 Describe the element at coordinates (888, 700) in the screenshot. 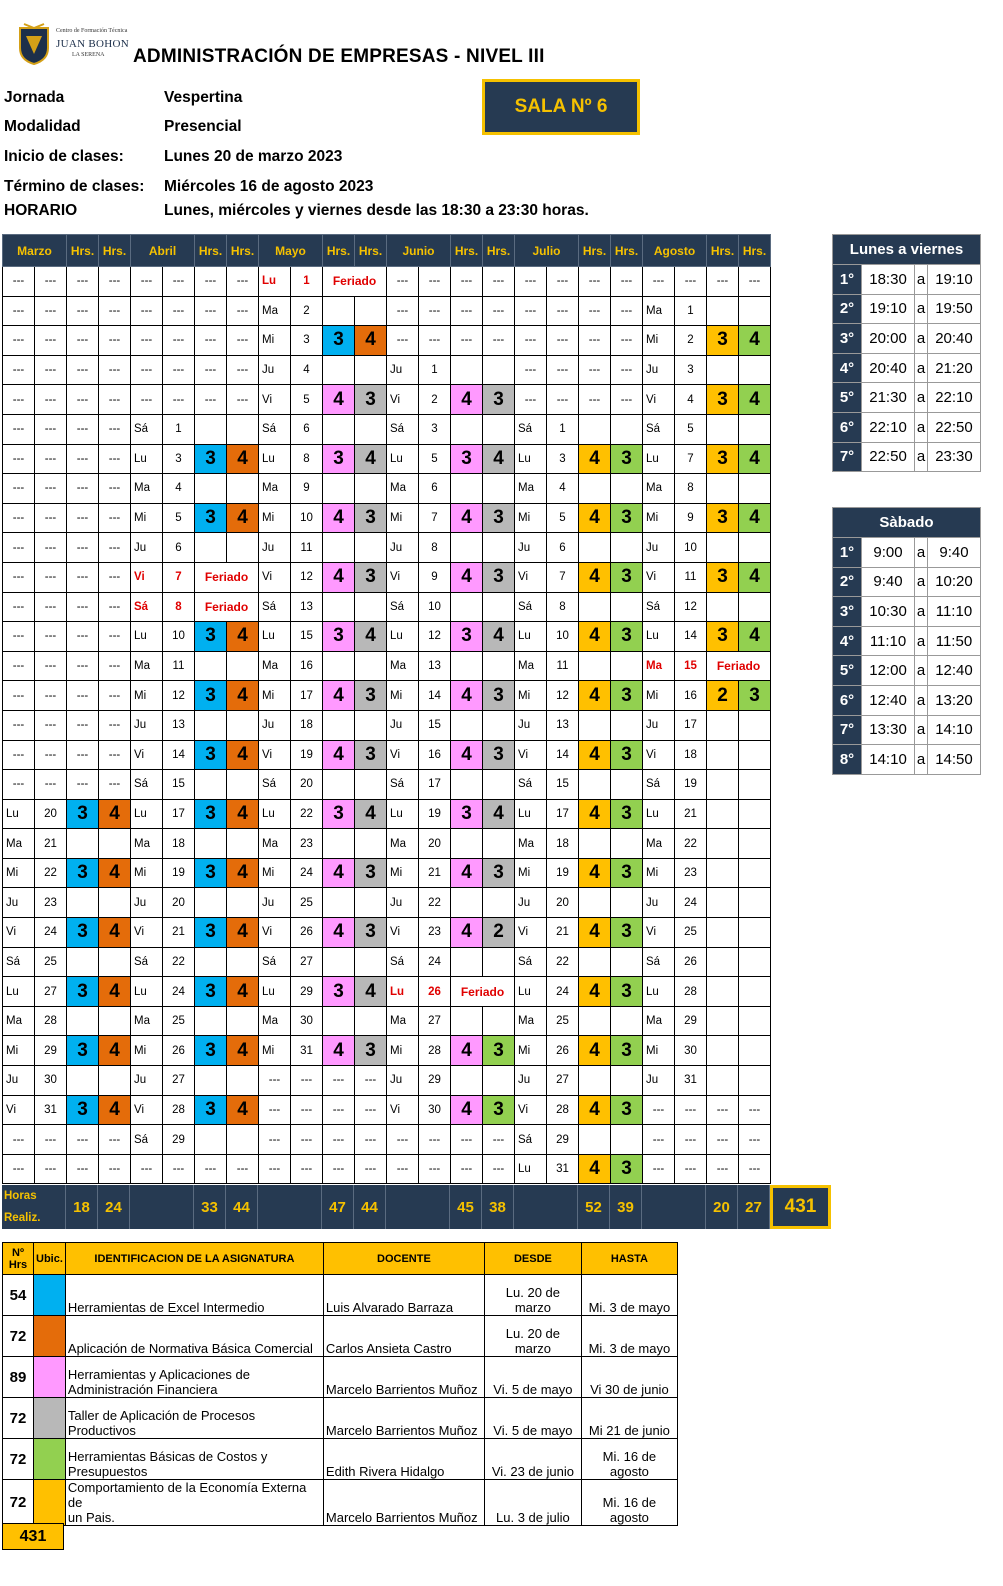

I see `block-start-time: 12:40` at that location.